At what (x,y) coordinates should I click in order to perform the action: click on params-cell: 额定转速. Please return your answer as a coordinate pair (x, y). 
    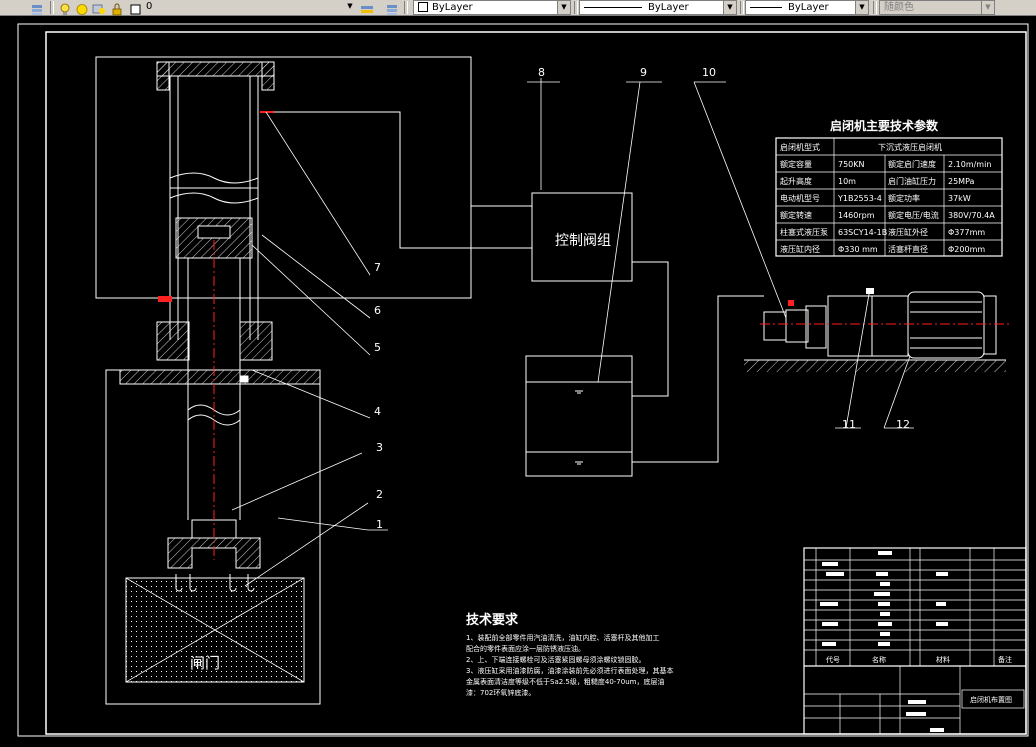
    Looking at the image, I should click on (796, 215).